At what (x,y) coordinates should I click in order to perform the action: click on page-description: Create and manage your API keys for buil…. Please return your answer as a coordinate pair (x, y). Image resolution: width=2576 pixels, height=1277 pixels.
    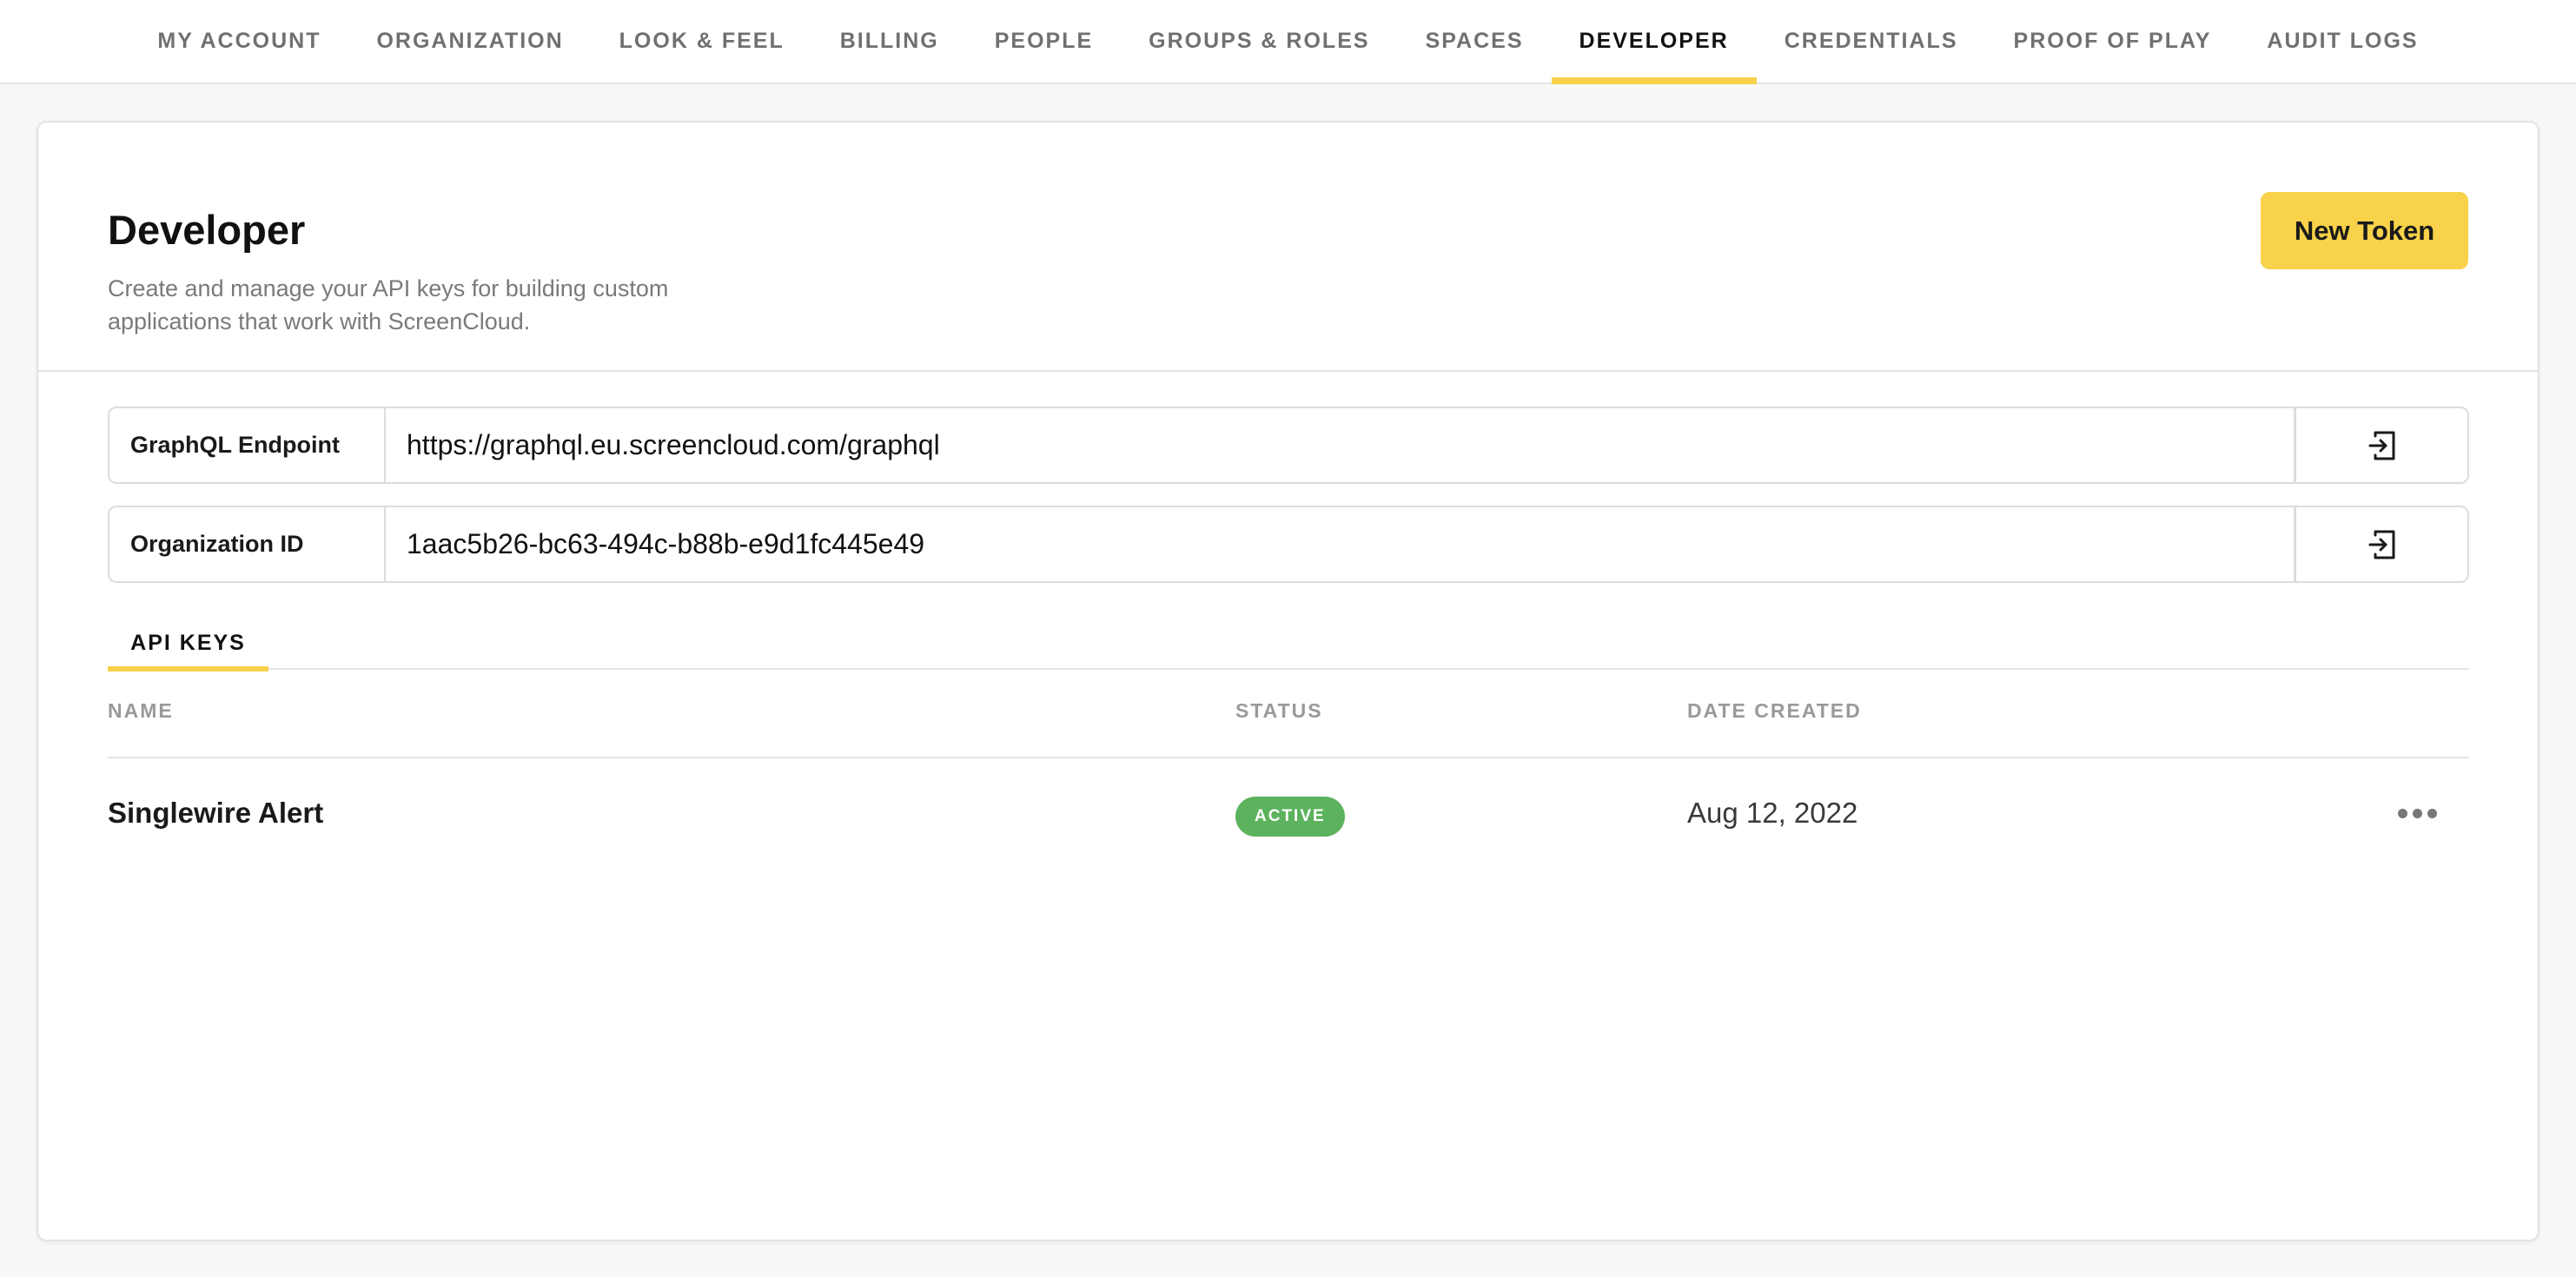
    Looking at the image, I should click on (388, 304).